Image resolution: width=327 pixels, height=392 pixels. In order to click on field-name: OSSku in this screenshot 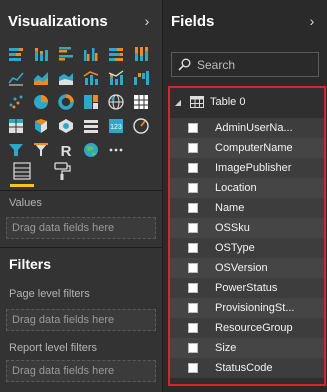, I will do `click(232, 228)`.